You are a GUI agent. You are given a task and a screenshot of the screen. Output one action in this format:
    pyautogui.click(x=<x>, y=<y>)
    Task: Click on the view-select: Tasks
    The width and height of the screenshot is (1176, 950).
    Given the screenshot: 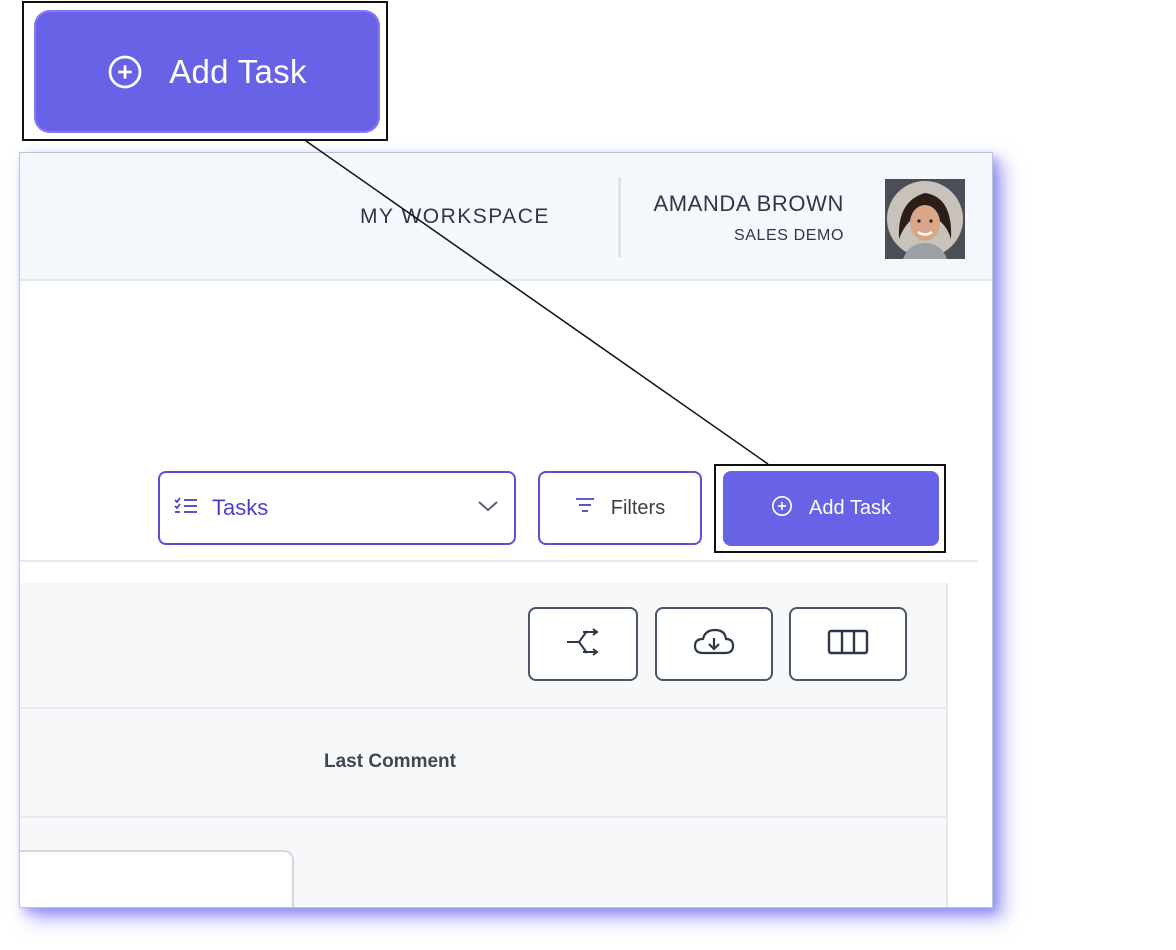 What is the action you would take?
    pyautogui.click(x=337, y=508)
    